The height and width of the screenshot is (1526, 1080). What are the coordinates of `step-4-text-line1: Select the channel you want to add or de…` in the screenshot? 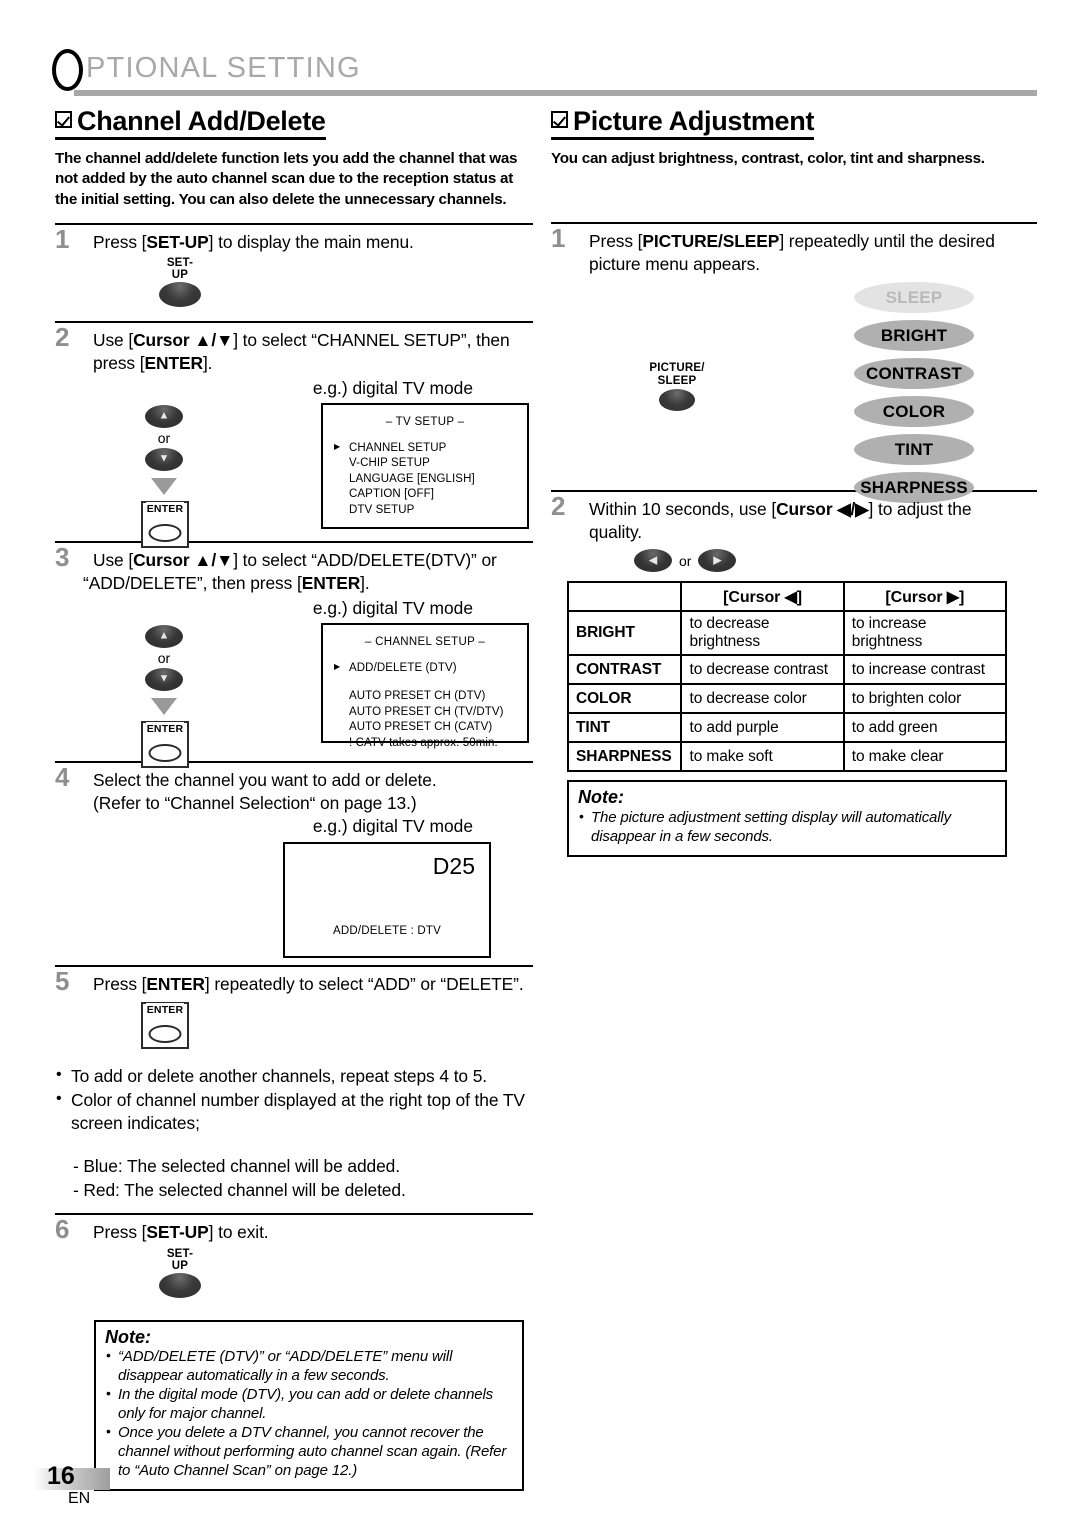 It's located at (265, 779).